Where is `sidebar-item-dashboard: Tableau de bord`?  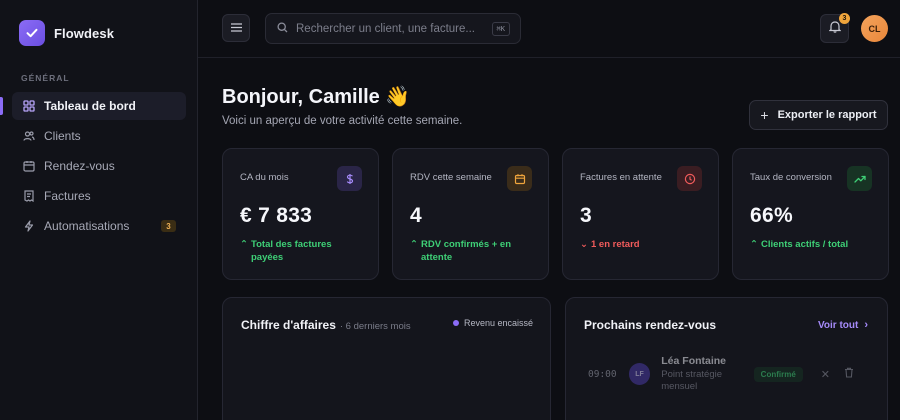 sidebar-item-dashboard: Tableau de bord is located at coordinates (93, 106).